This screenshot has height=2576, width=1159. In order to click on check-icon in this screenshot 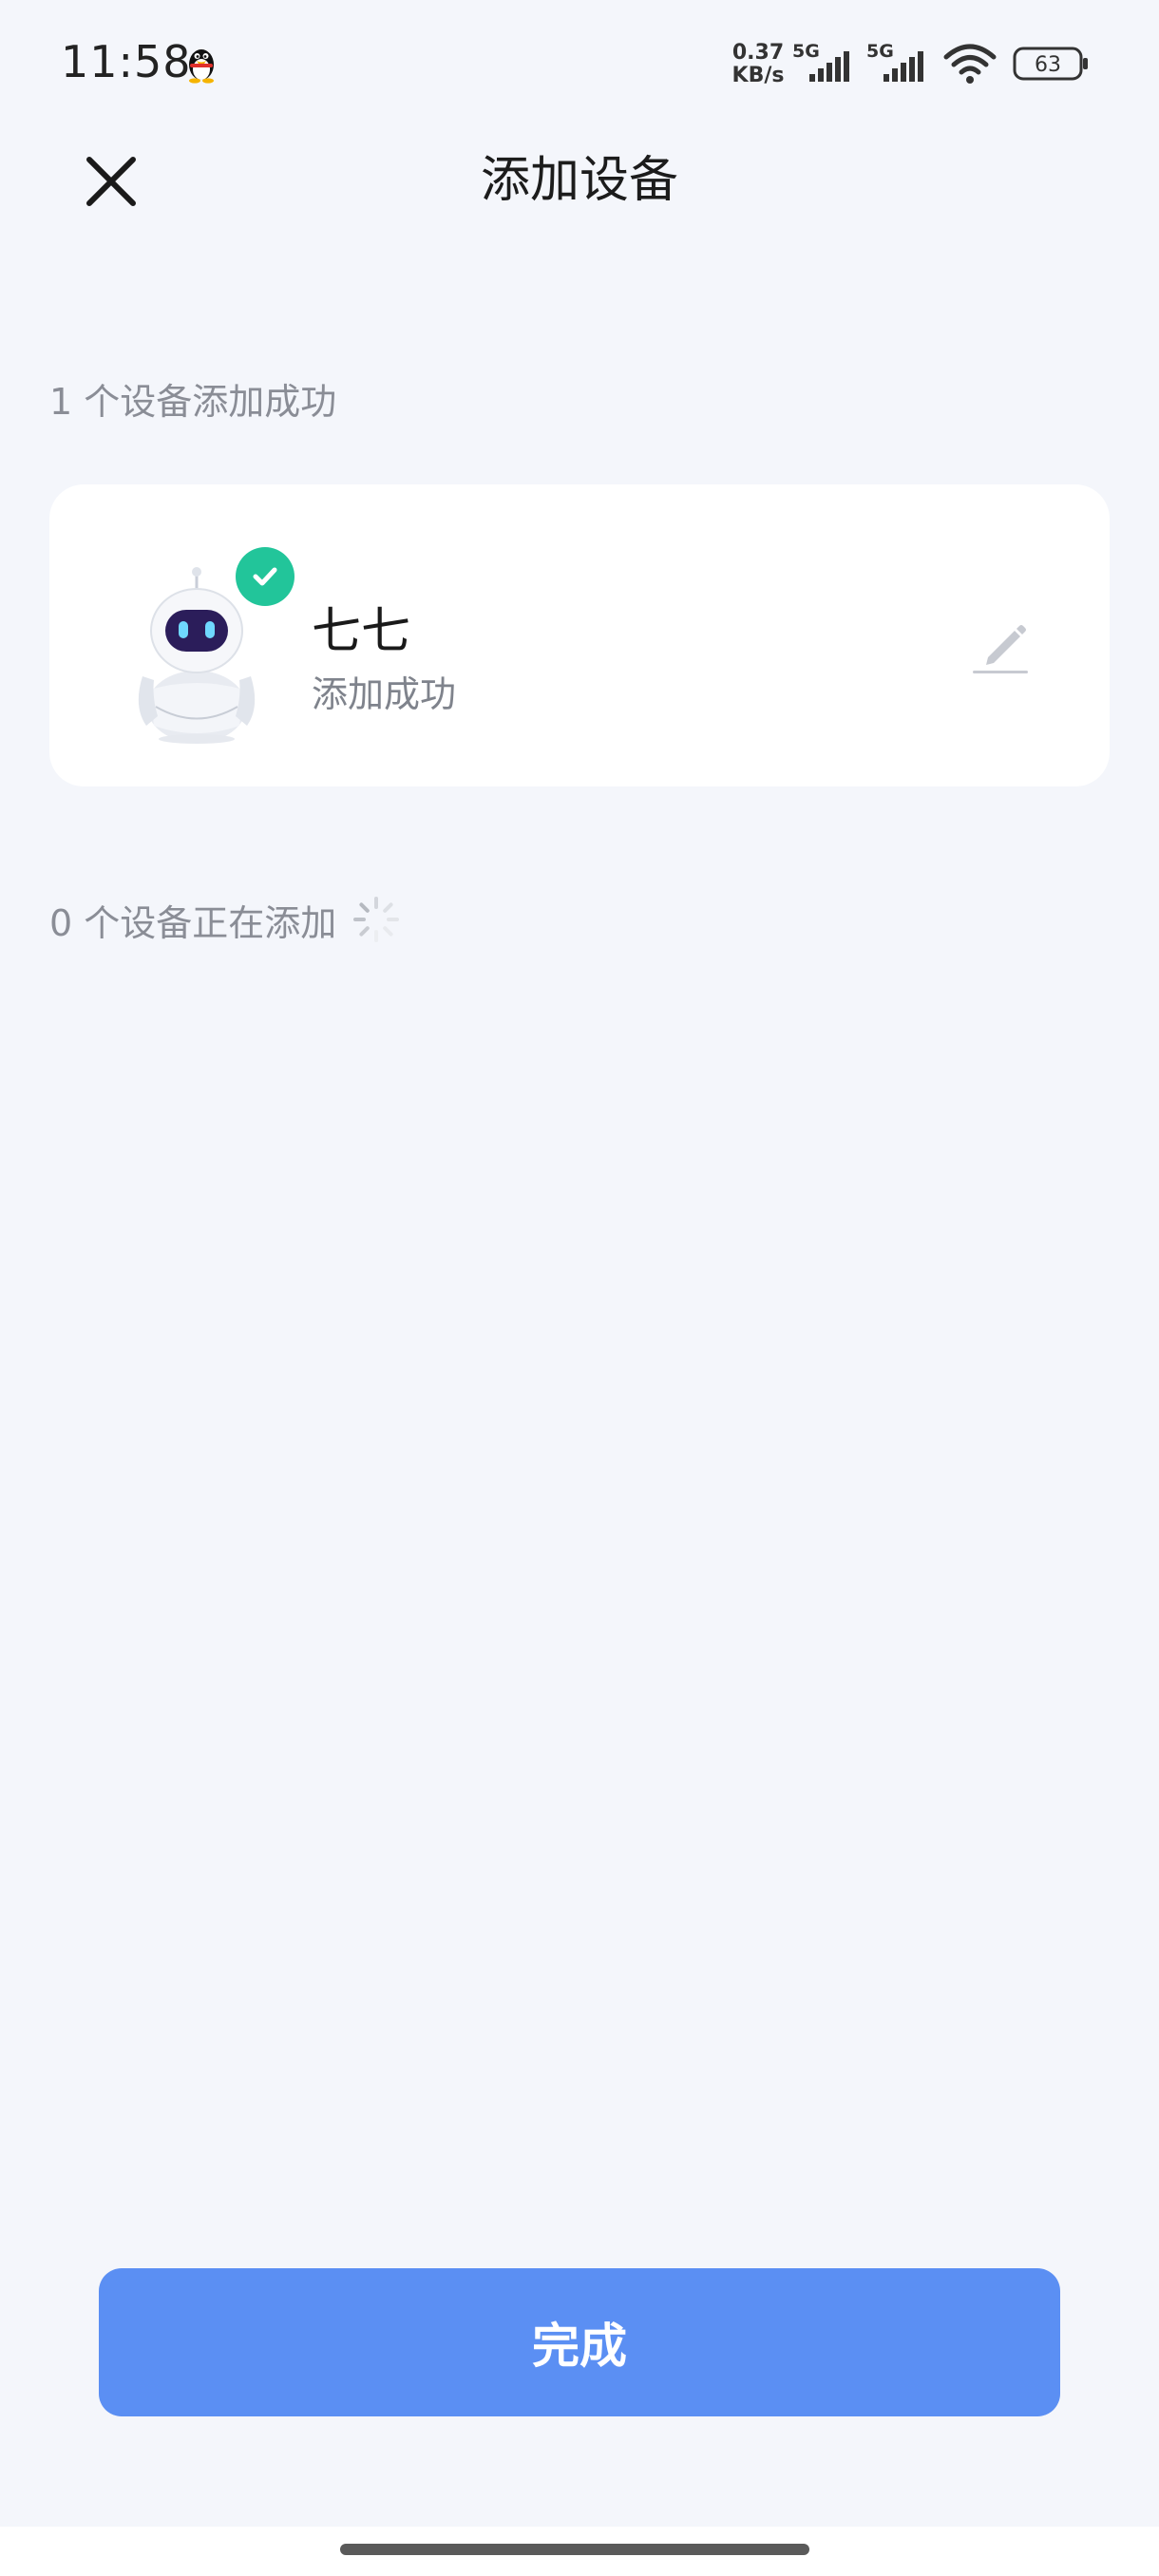, I will do `click(265, 576)`.